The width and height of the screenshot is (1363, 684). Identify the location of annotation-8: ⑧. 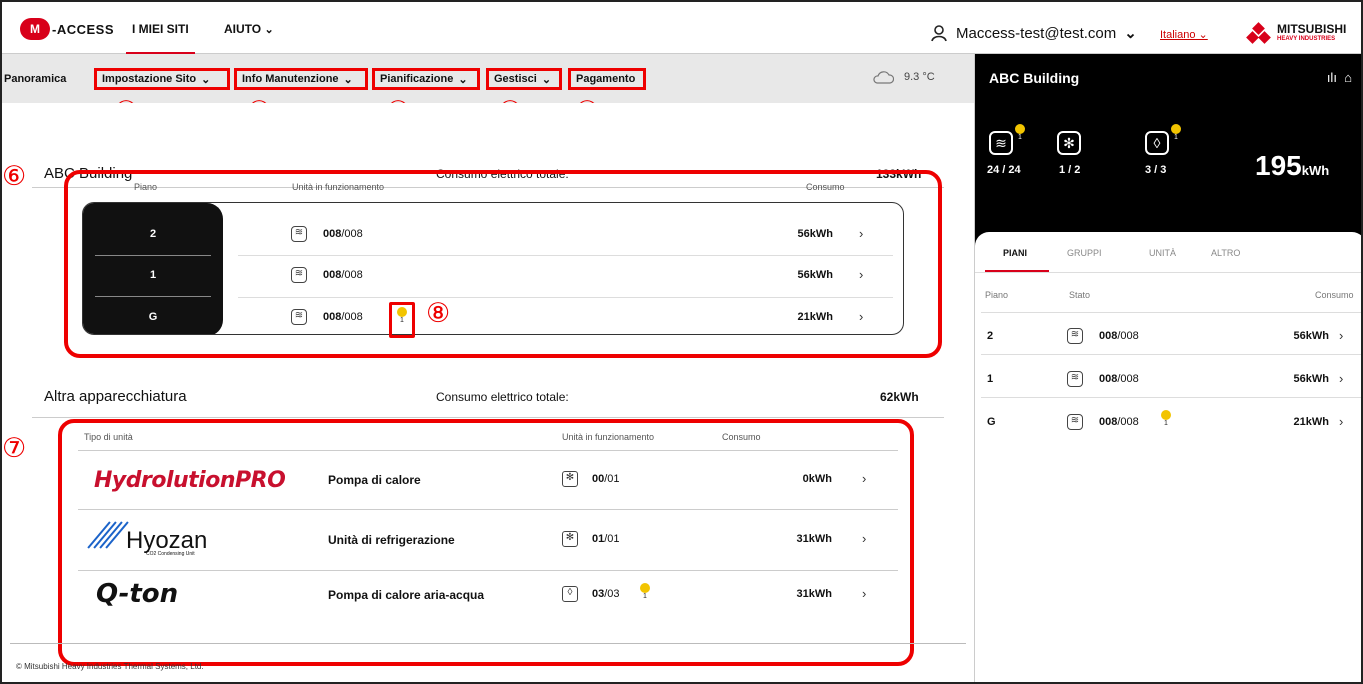
(438, 313).